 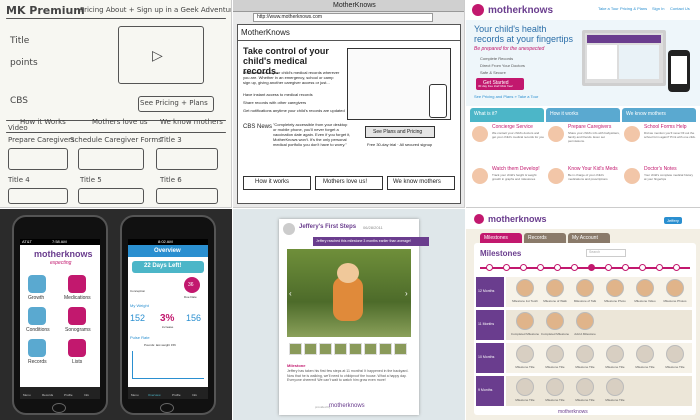 I want to click on carrier: AT&T, so click(x=27, y=241).